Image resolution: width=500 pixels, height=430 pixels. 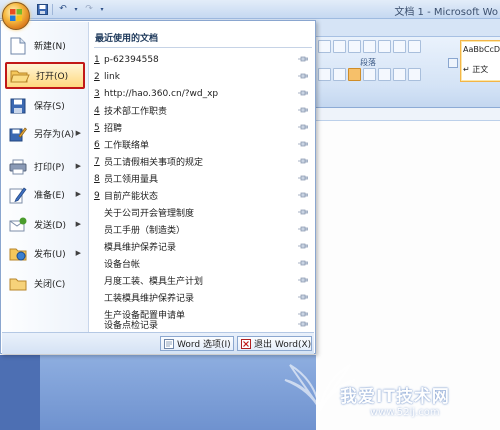 What do you see at coordinates (97, 76) in the screenshot?
I see `recent-document-number: 2` at bounding box center [97, 76].